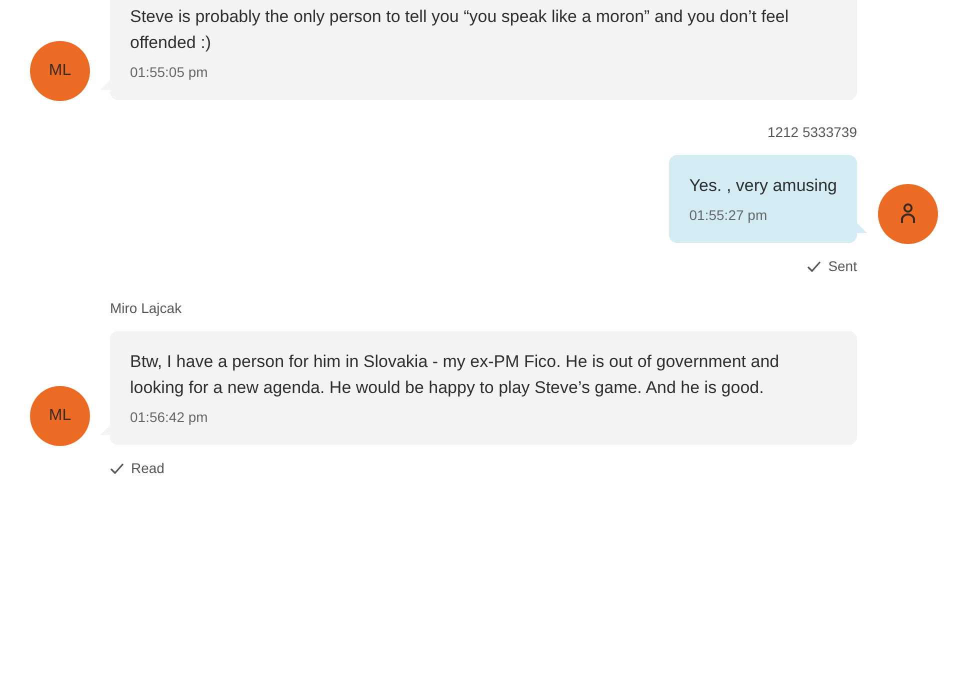 This screenshot has height=686, width=963. I want to click on message-time: 01:55:05 pm, so click(169, 72).